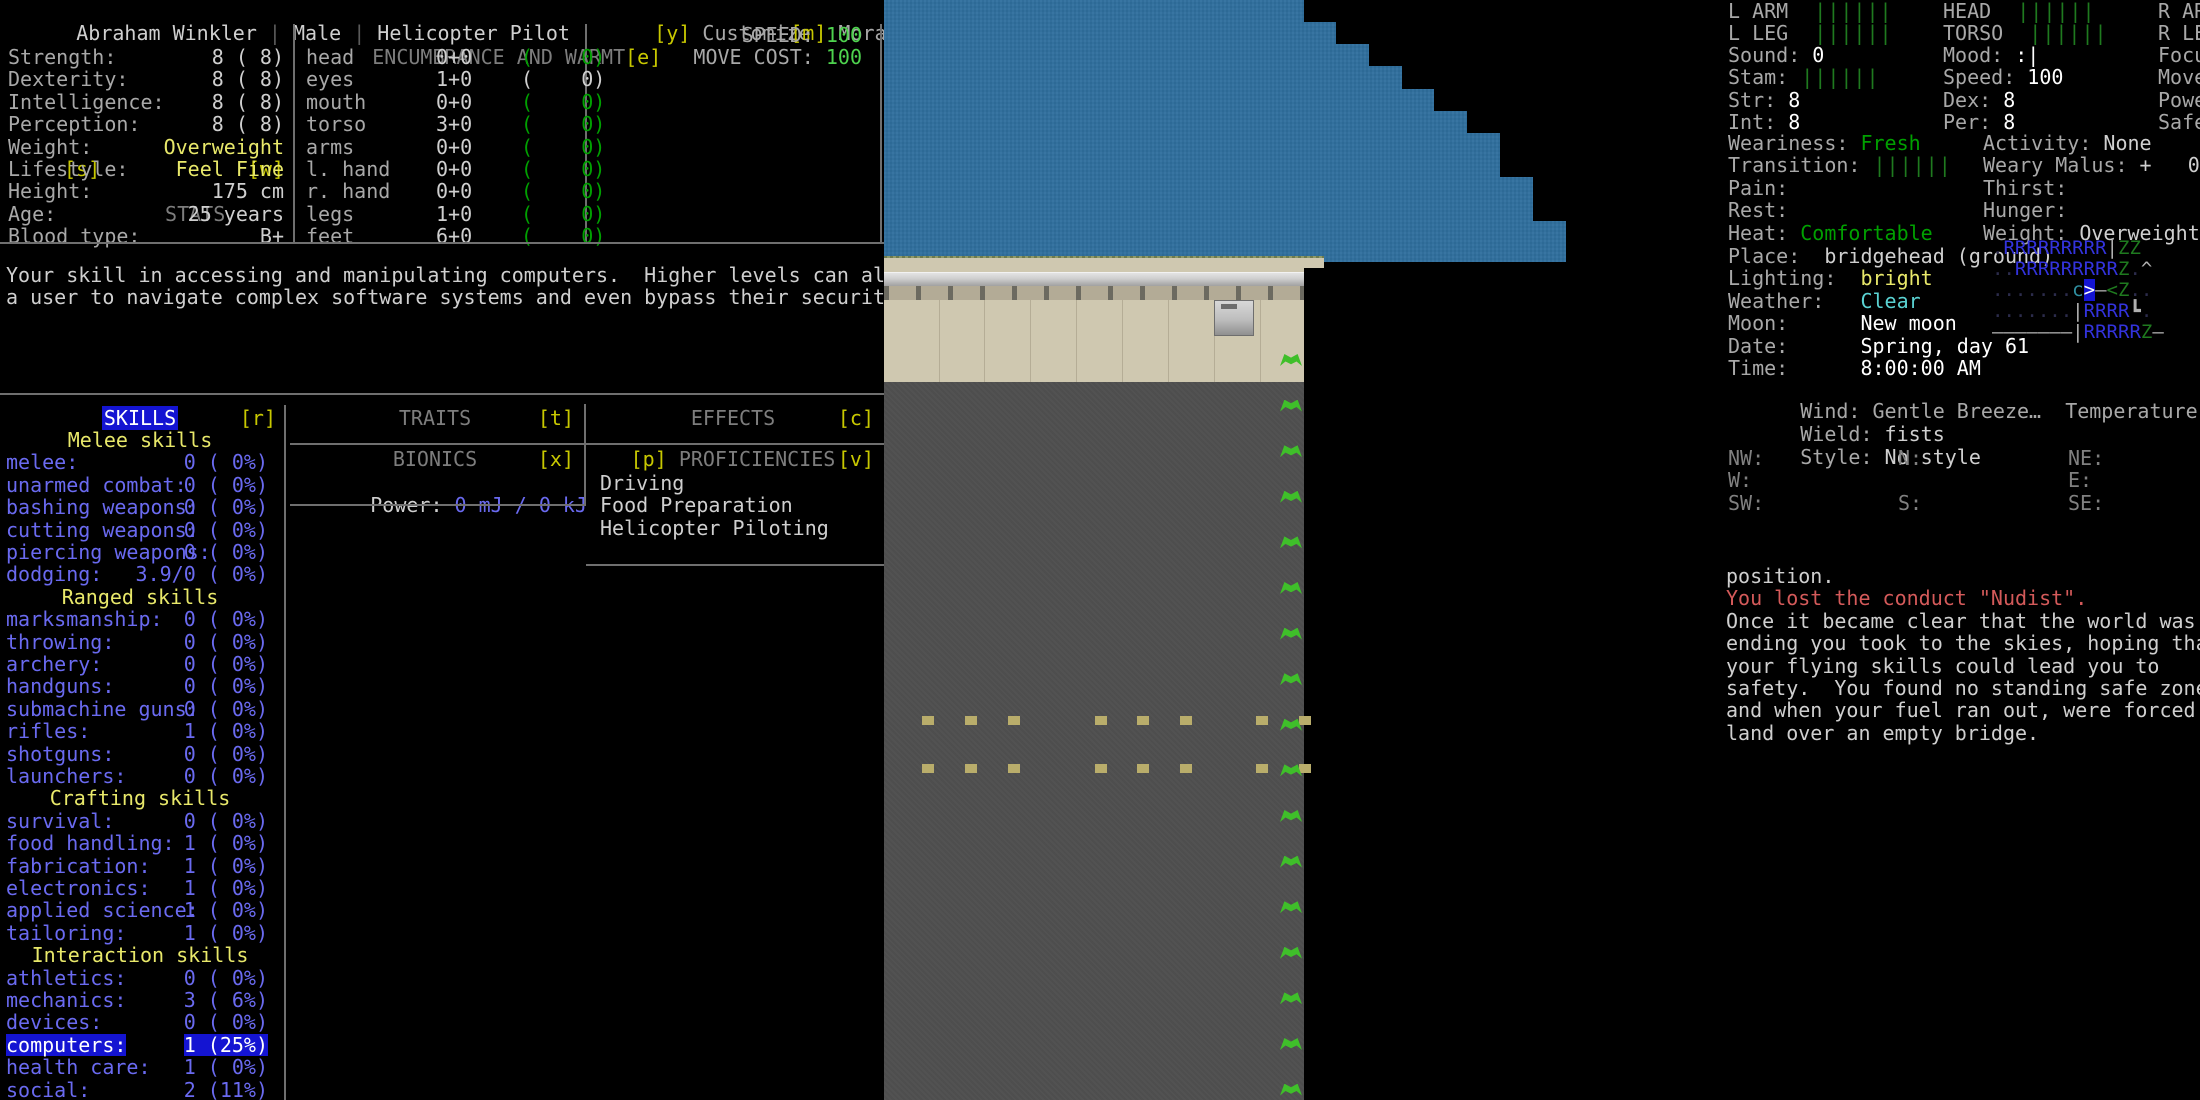 The width and height of the screenshot is (2200, 1100). What do you see at coordinates (727, 35) in the screenshot?
I see `speed-row: SPEED: 100` at bounding box center [727, 35].